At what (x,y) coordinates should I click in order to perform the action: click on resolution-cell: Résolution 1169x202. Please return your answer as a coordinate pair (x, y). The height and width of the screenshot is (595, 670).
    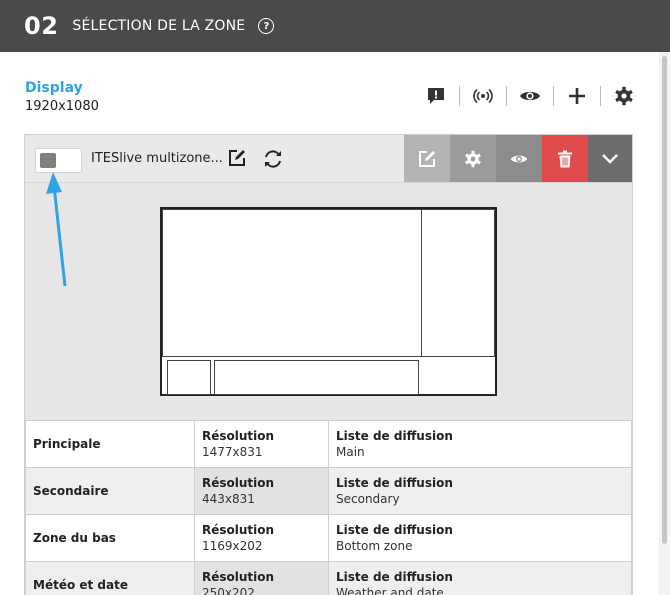
    Looking at the image, I should click on (261, 538).